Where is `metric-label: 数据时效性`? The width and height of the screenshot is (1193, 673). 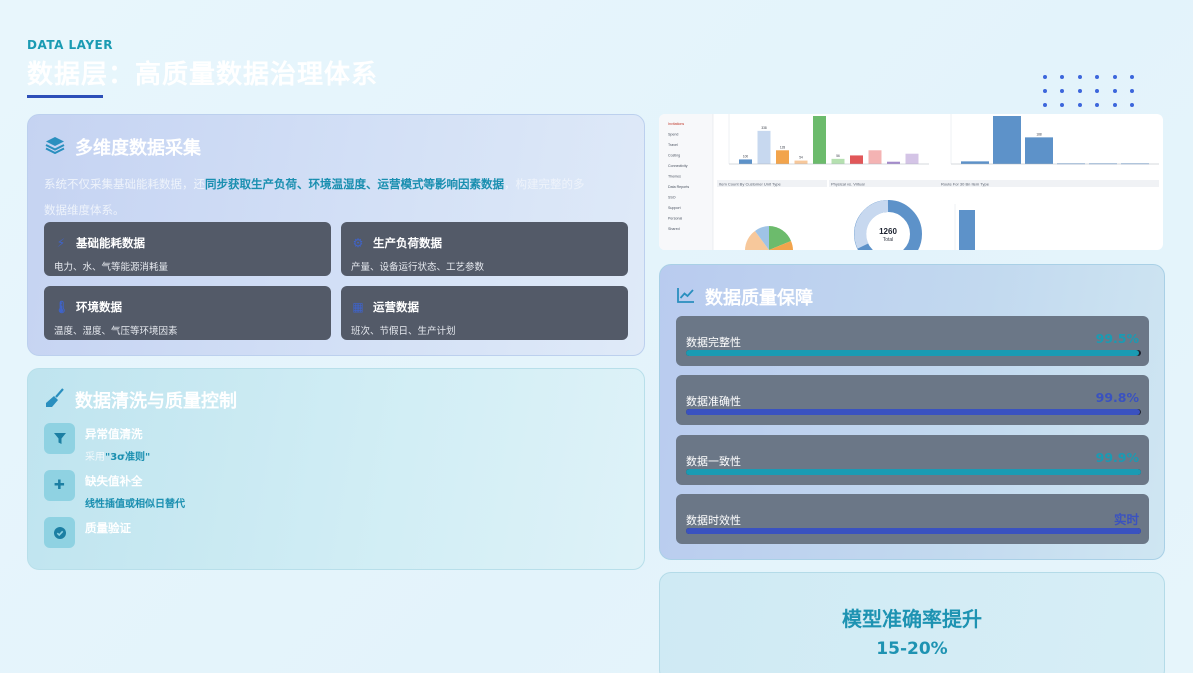 metric-label: 数据时效性 is located at coordinates (713, 520).